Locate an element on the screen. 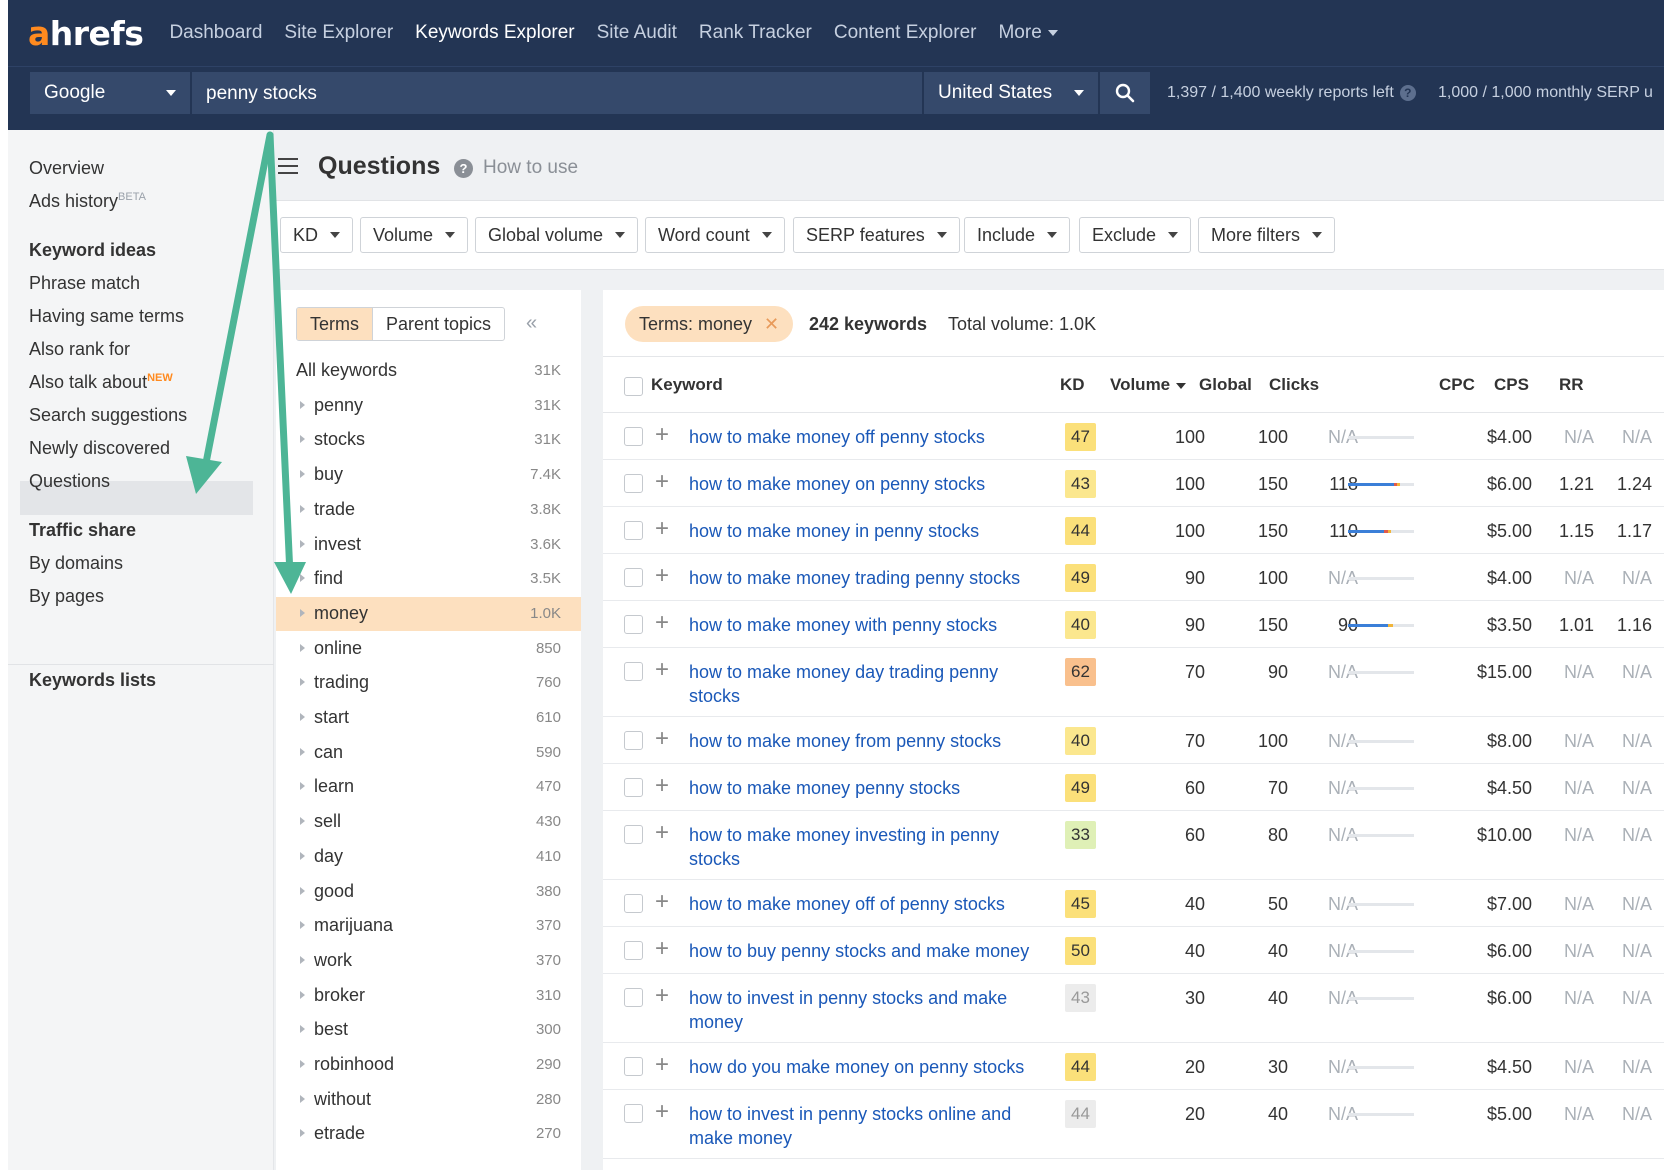 The height and width of the screenshot is (1170, 1664). term-item-robinhood: robinhood 290 is located at coordinates (428, 1065).